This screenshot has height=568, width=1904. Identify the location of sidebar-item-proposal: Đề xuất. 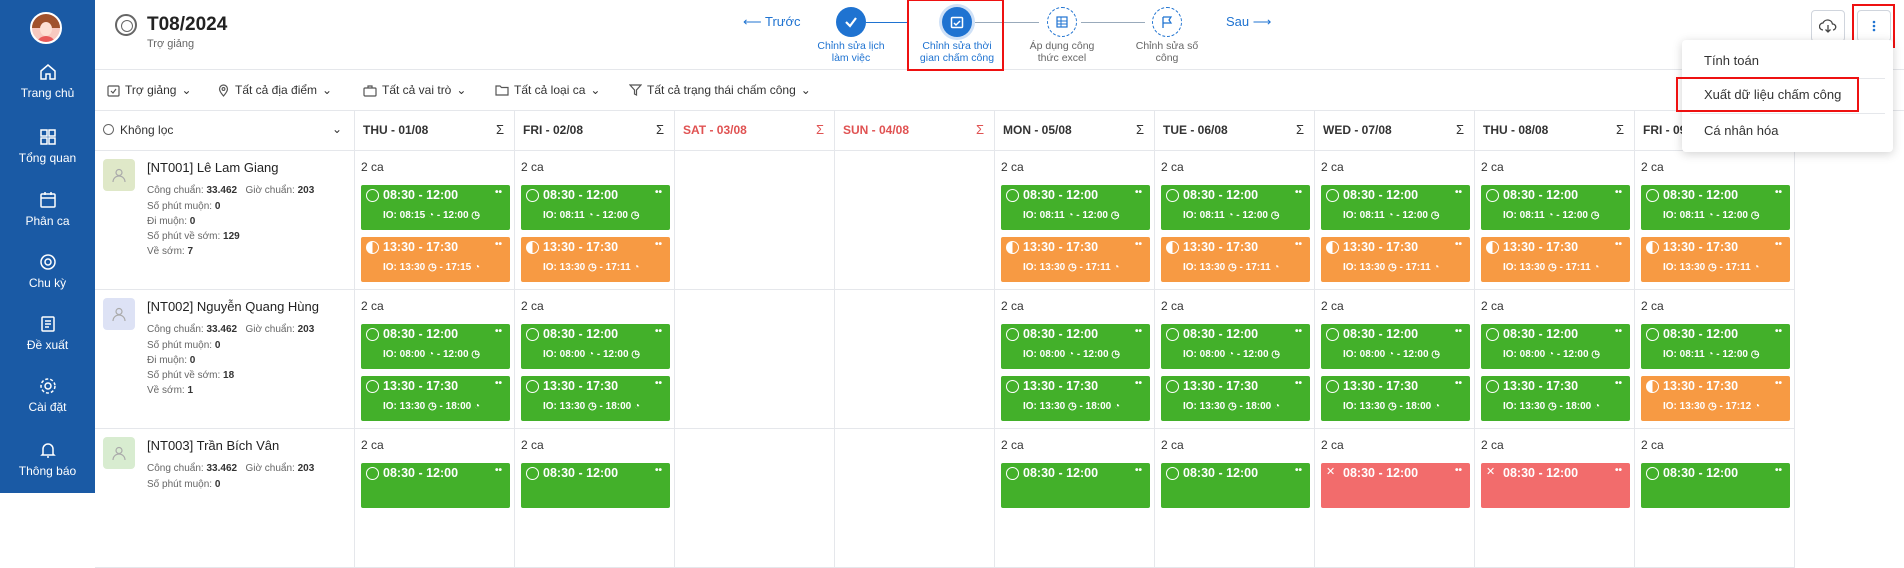
(47, 333).